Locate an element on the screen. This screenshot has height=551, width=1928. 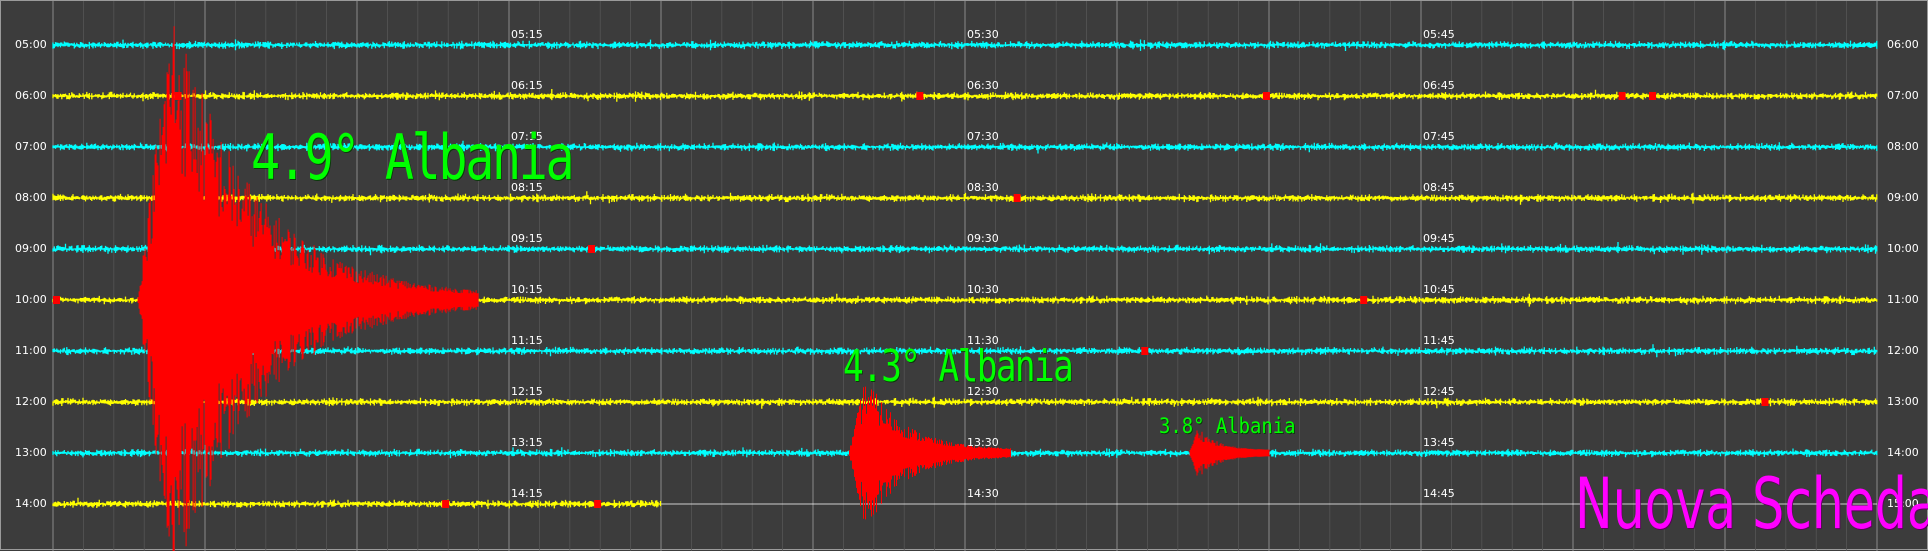
minute-label: 14:45 is located at coordinates (1439, 493).